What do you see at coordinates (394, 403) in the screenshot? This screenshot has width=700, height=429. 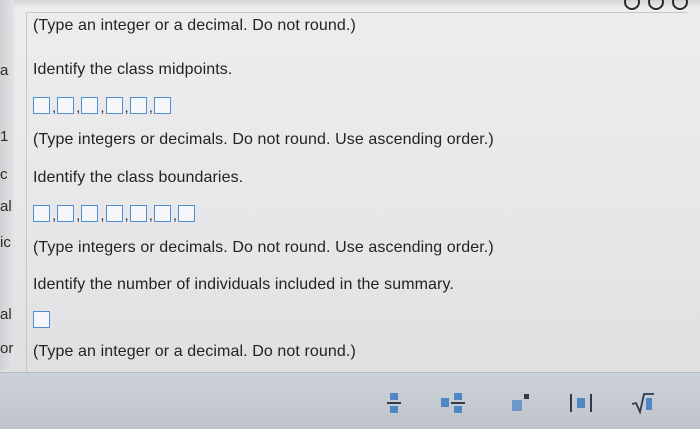 I see `fraction-icon` at bounding box center [394, 403].